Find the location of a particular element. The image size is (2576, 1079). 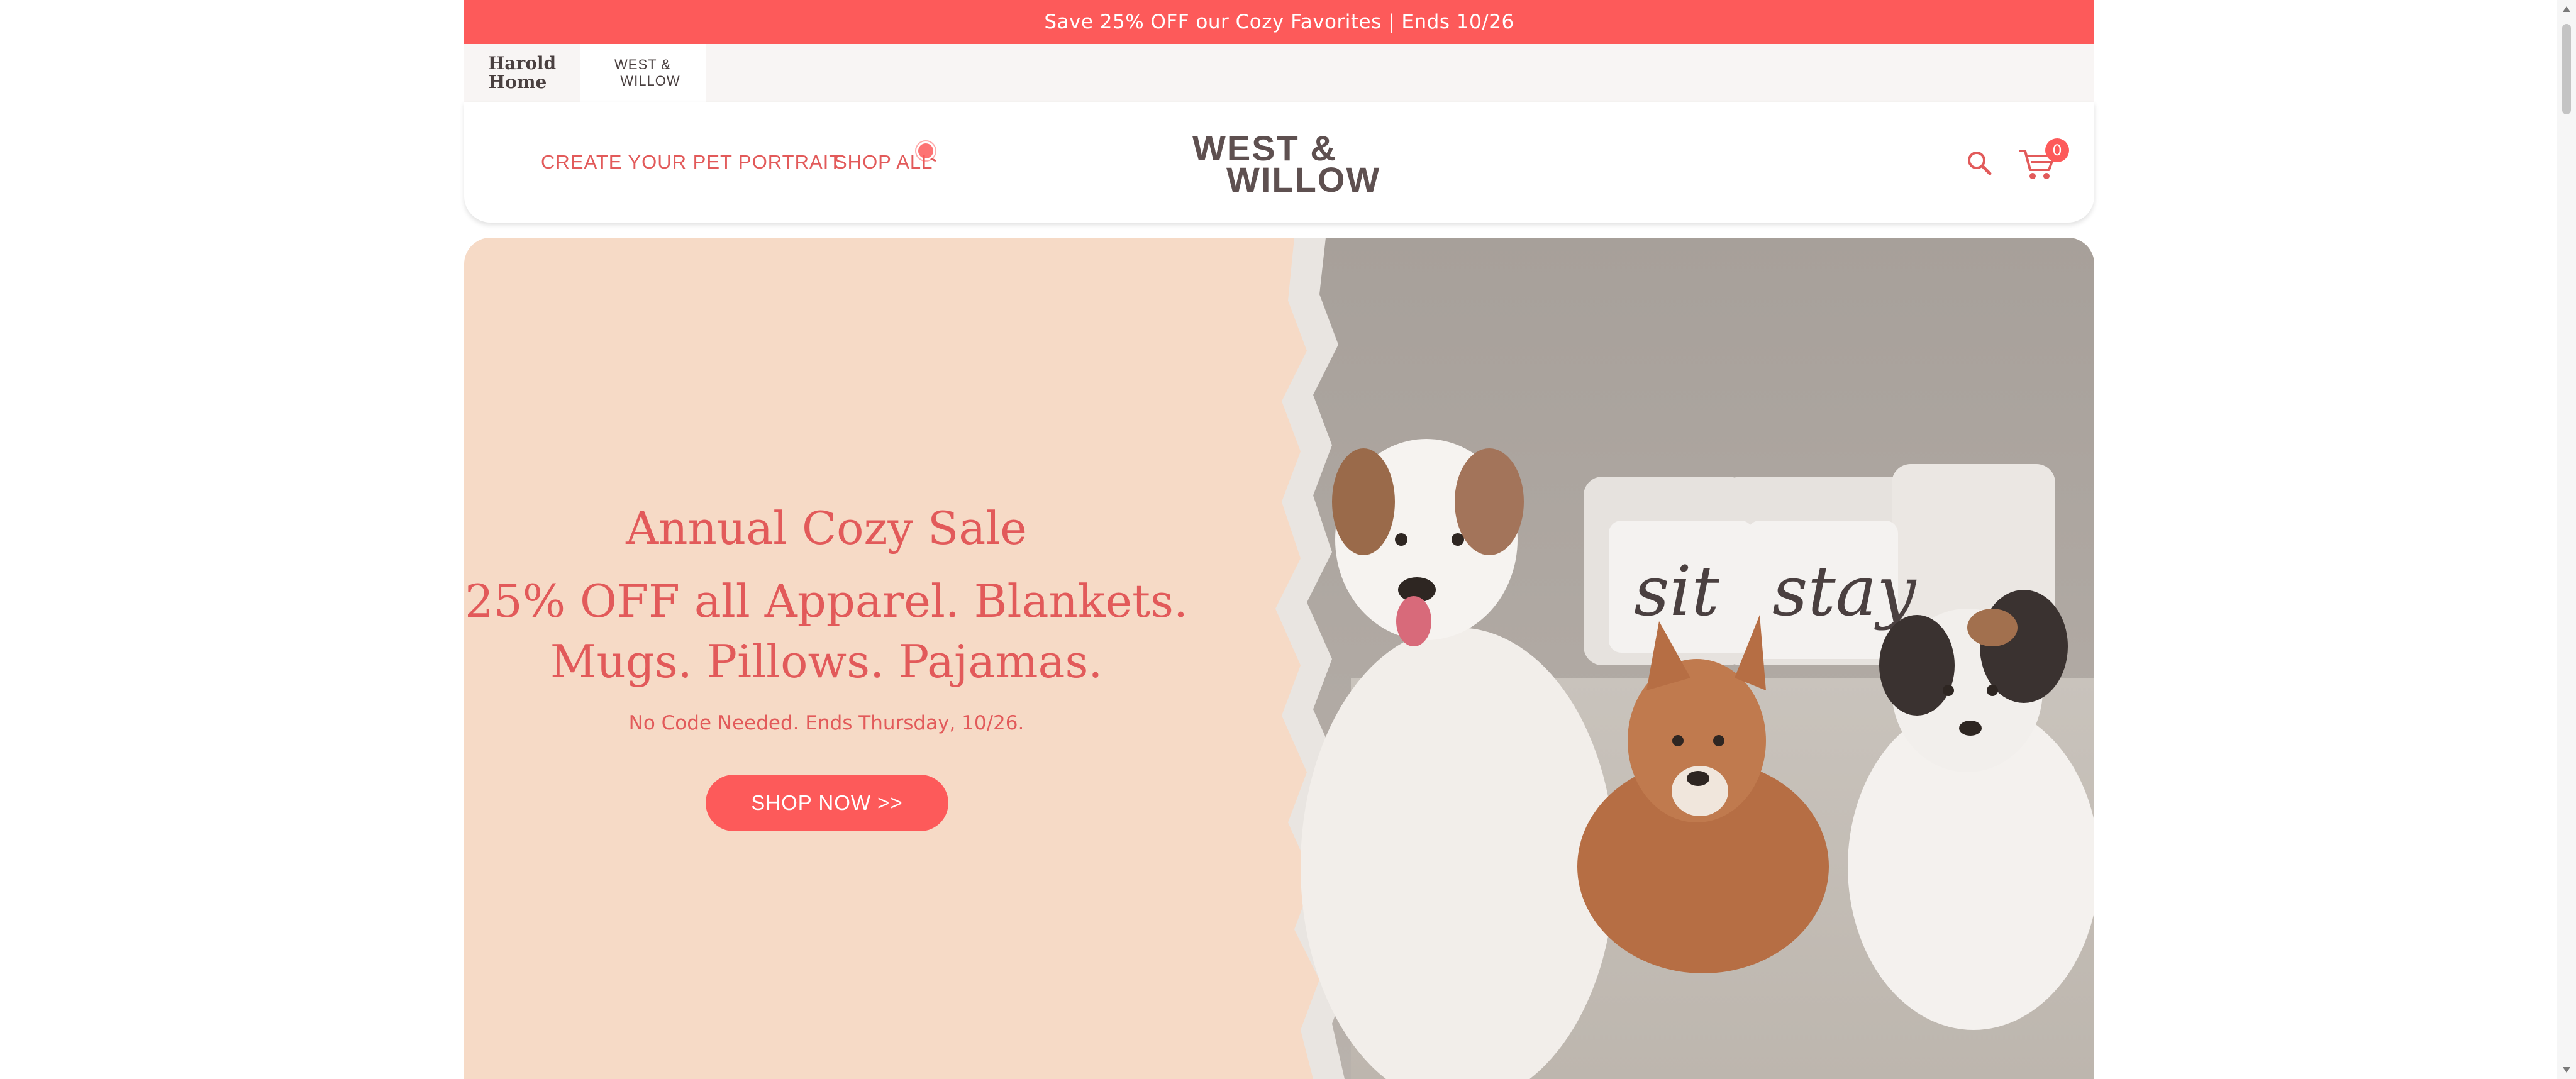

page-scrollbar is located at coordinates (2566, 539).